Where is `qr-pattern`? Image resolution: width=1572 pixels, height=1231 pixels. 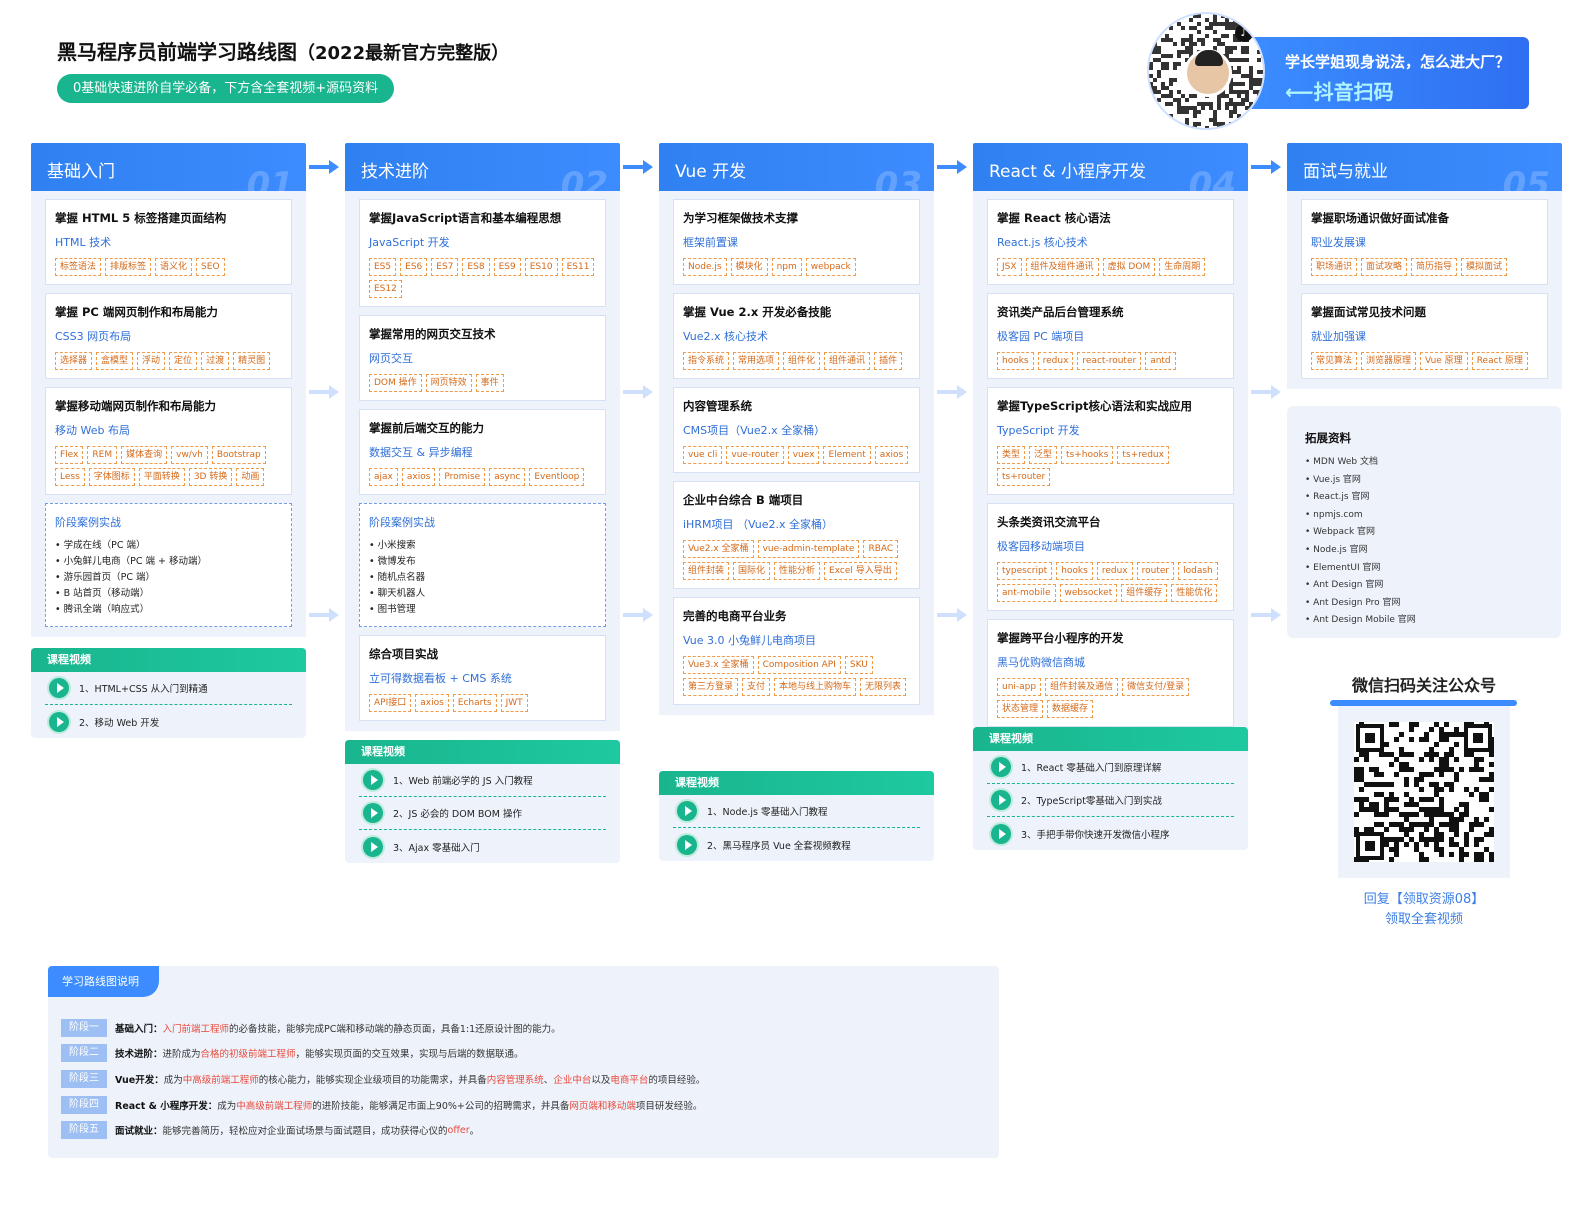 qr-pattern is located at coordinates (1424, 792).